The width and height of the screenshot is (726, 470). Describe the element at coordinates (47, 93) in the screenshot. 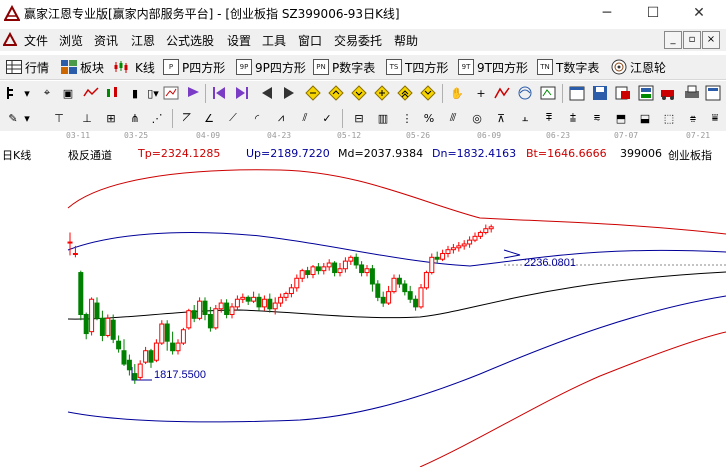

I see `cursor-icon: ⌖` at that location.